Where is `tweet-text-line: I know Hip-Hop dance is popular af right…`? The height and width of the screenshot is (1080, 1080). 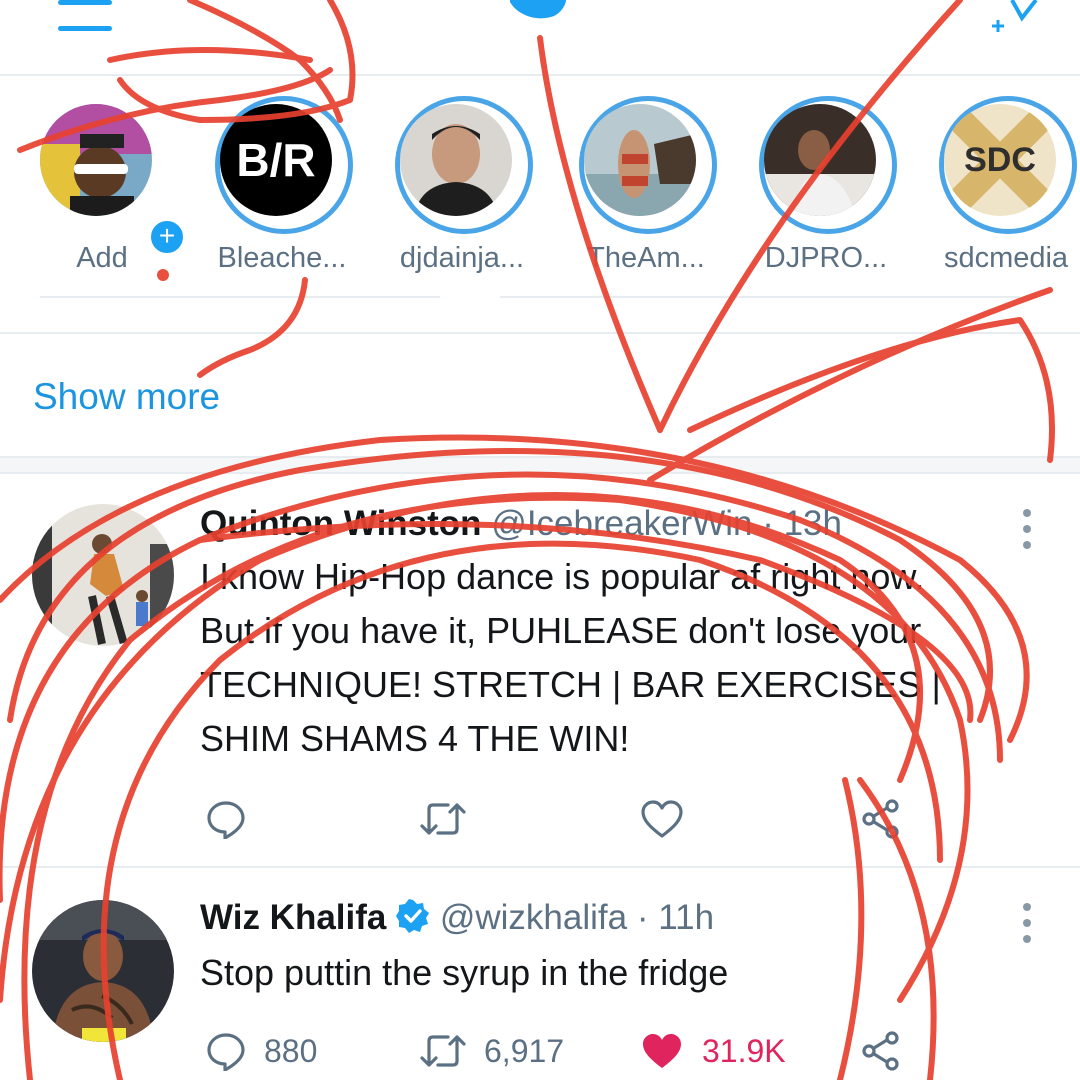
tweet-text-line: I know Hip-Hop dance is popular af right… is located at coordinates (562, 576).